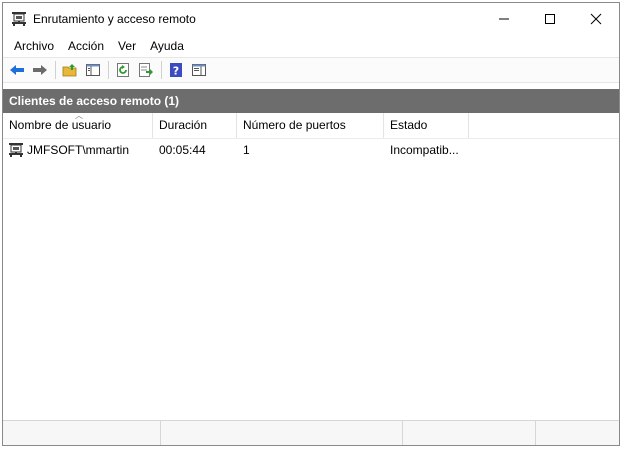 This screenshot has height=449, width=625. I want to click on panel-title: Clientes de acceso remoto (1), so click(311, 101).